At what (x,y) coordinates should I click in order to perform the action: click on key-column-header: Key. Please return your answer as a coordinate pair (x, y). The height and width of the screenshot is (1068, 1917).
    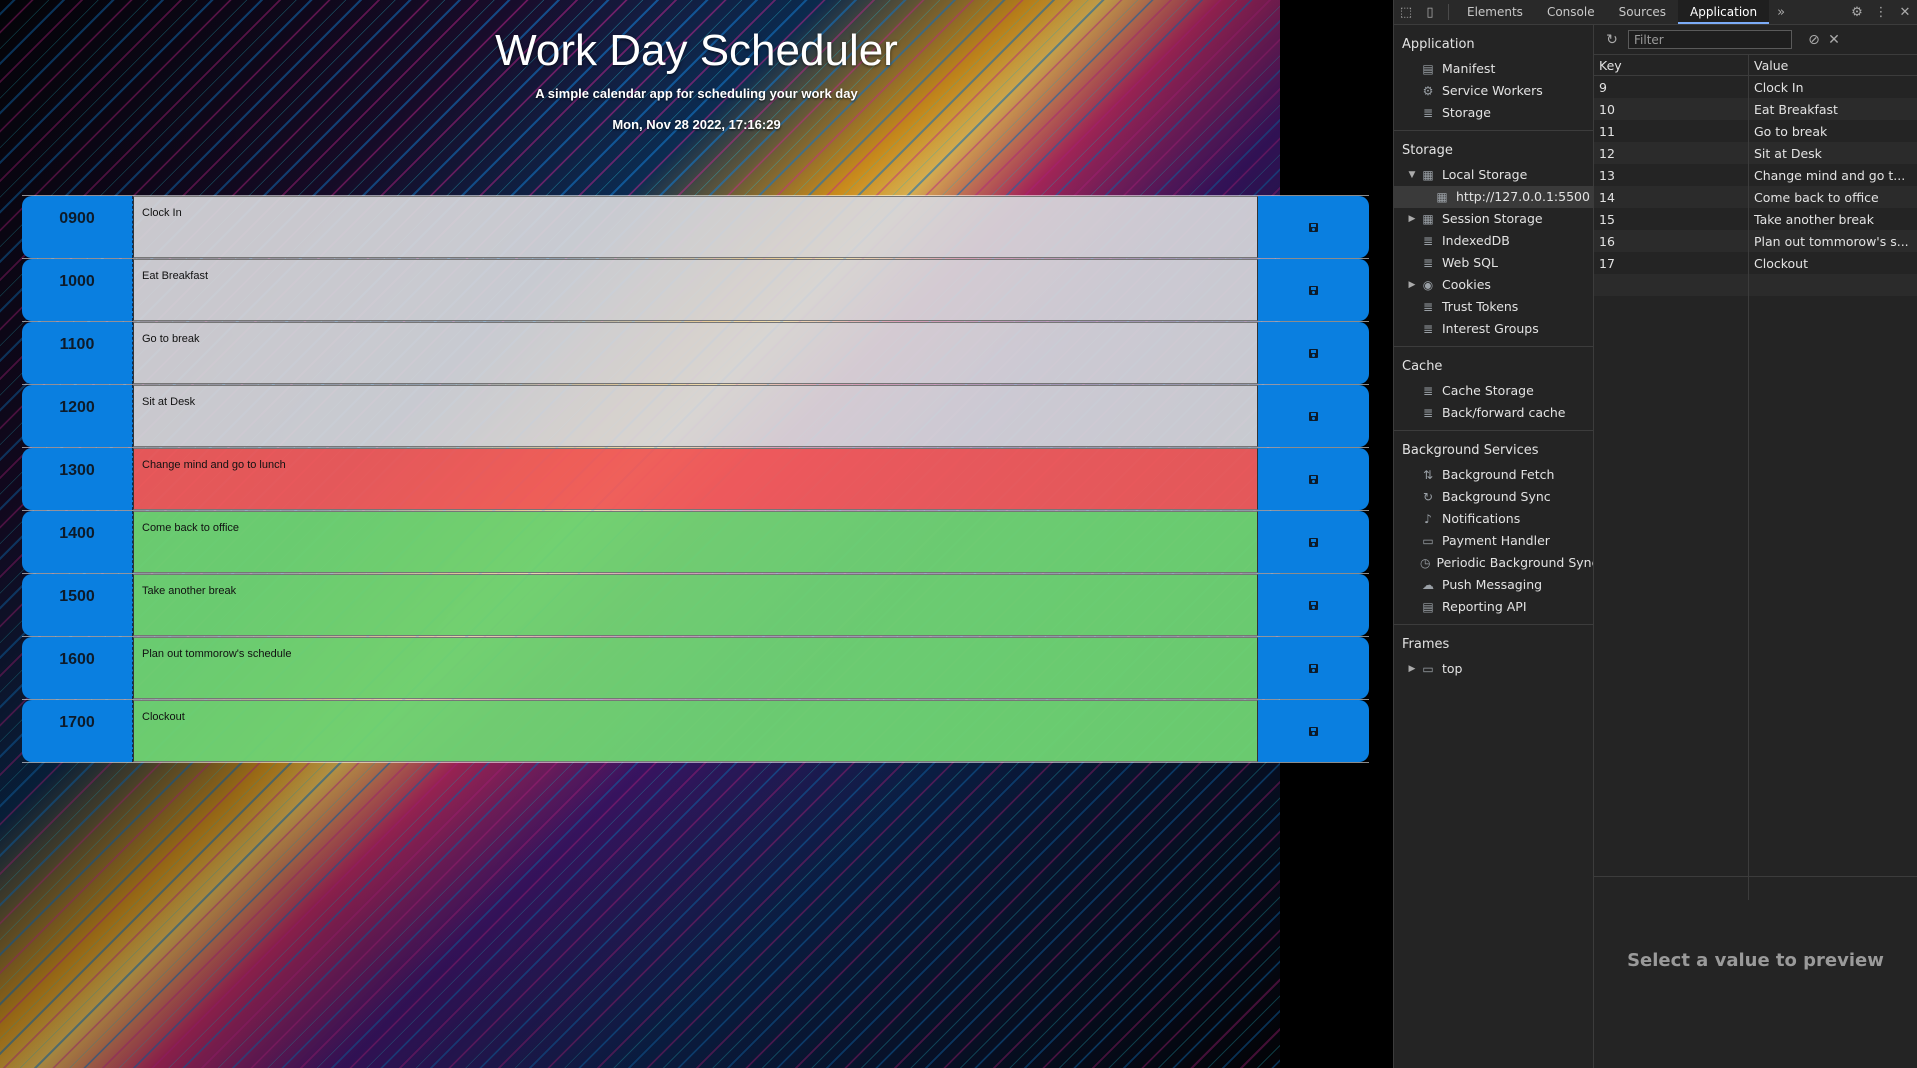
    Looking at the image, I should click on (1671, 65).